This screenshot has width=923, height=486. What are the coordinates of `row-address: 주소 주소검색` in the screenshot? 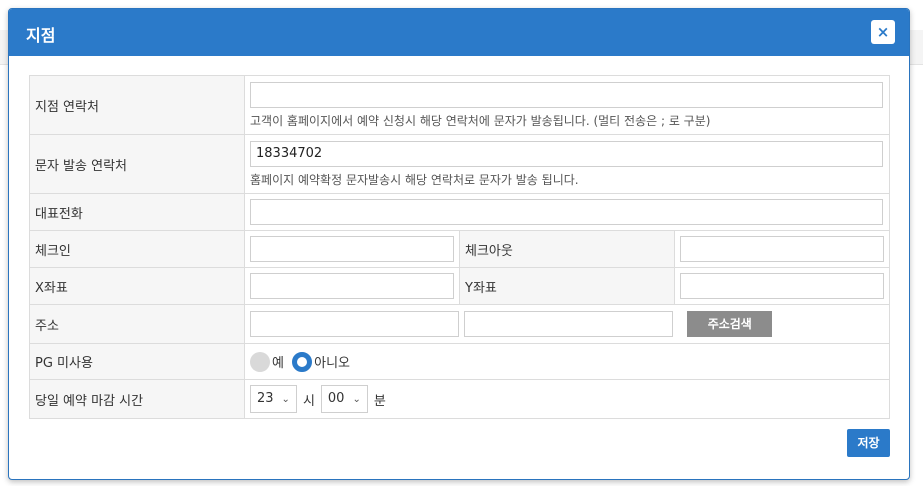 It's located at (460, 324).